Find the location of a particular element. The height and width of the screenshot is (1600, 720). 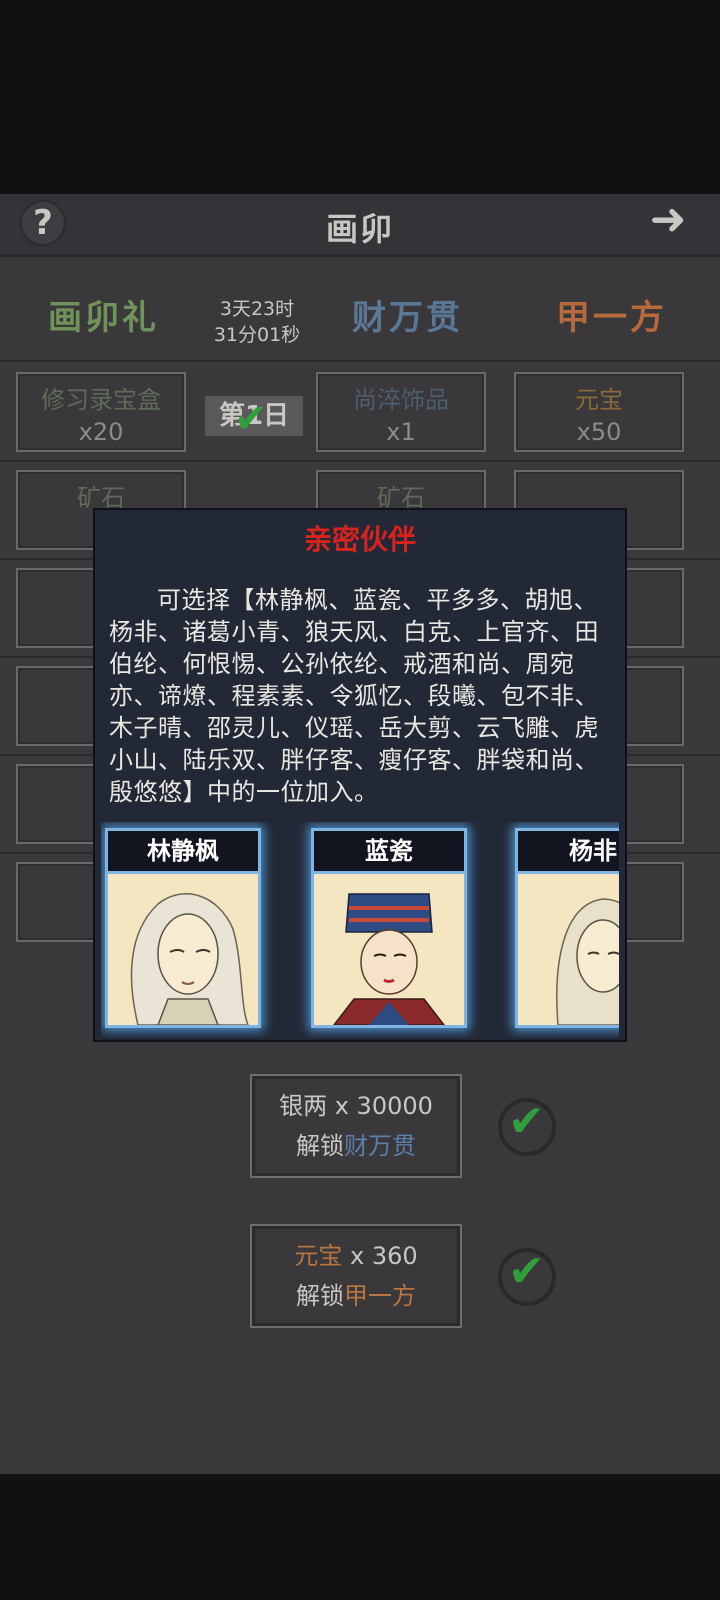

page-title: 画卯 is located at coordinates (359, 229).